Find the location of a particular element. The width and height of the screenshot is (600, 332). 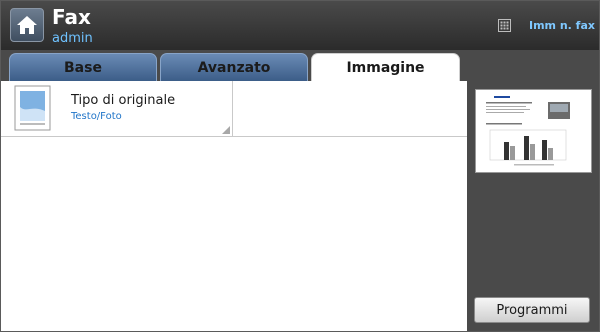

document-preview is located at coordinates (533, 131).